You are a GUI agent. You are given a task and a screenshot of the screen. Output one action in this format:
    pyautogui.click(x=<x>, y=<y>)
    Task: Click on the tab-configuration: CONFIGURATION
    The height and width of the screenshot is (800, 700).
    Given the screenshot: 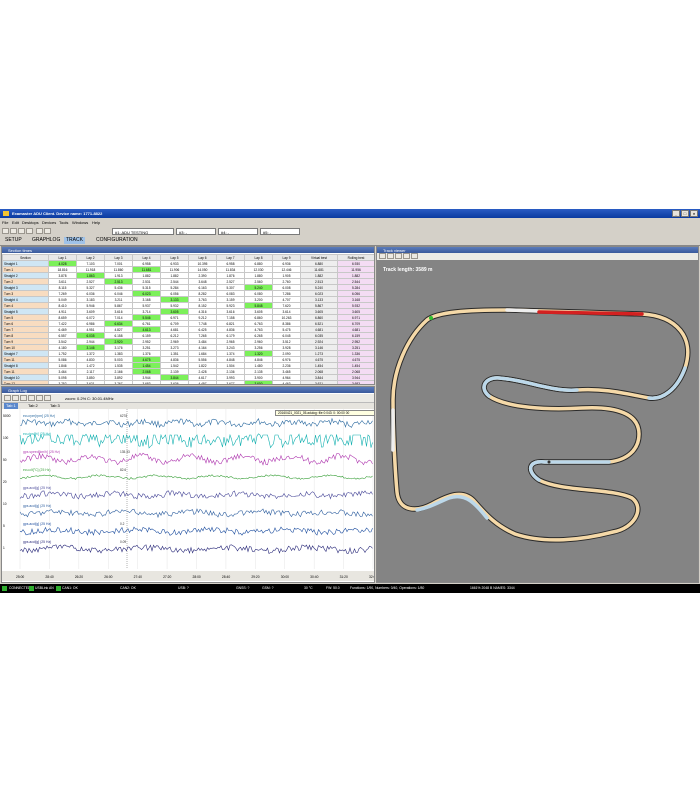 What is the action you would take?
    pyautogui.click(x=117, y=240)
    